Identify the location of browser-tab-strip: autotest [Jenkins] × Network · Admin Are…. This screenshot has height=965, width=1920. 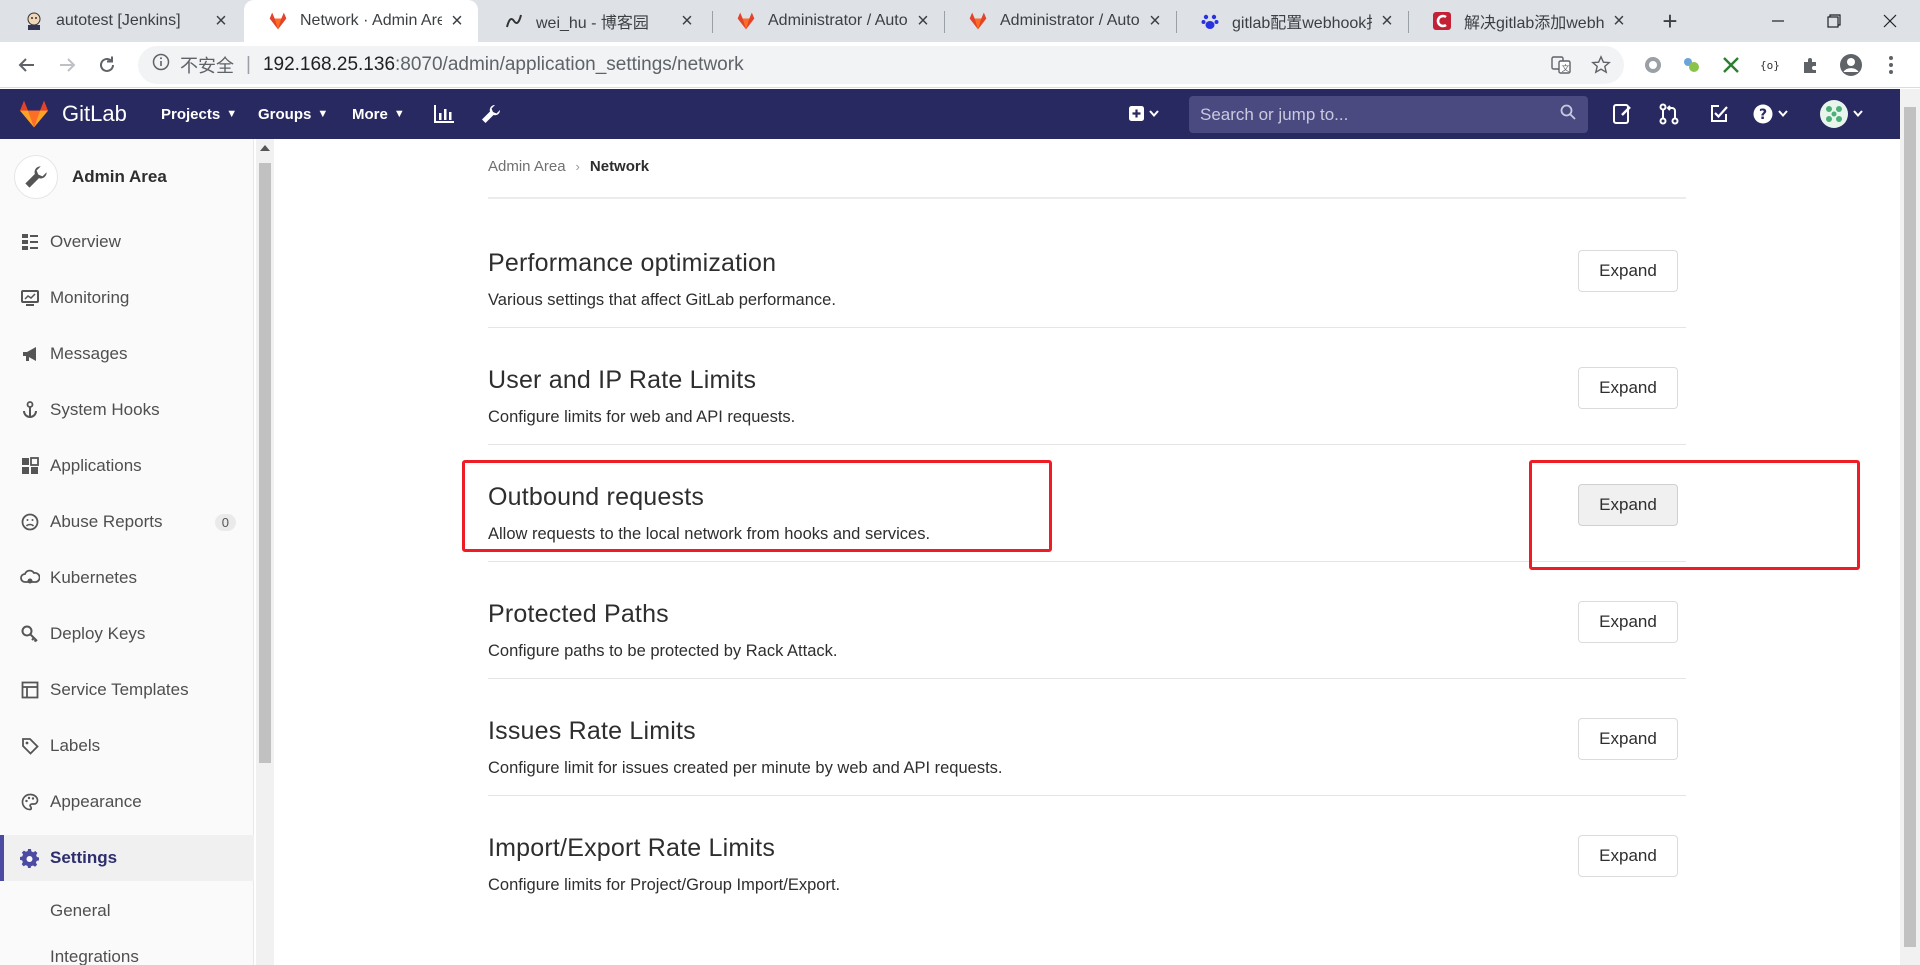
(960, 21).